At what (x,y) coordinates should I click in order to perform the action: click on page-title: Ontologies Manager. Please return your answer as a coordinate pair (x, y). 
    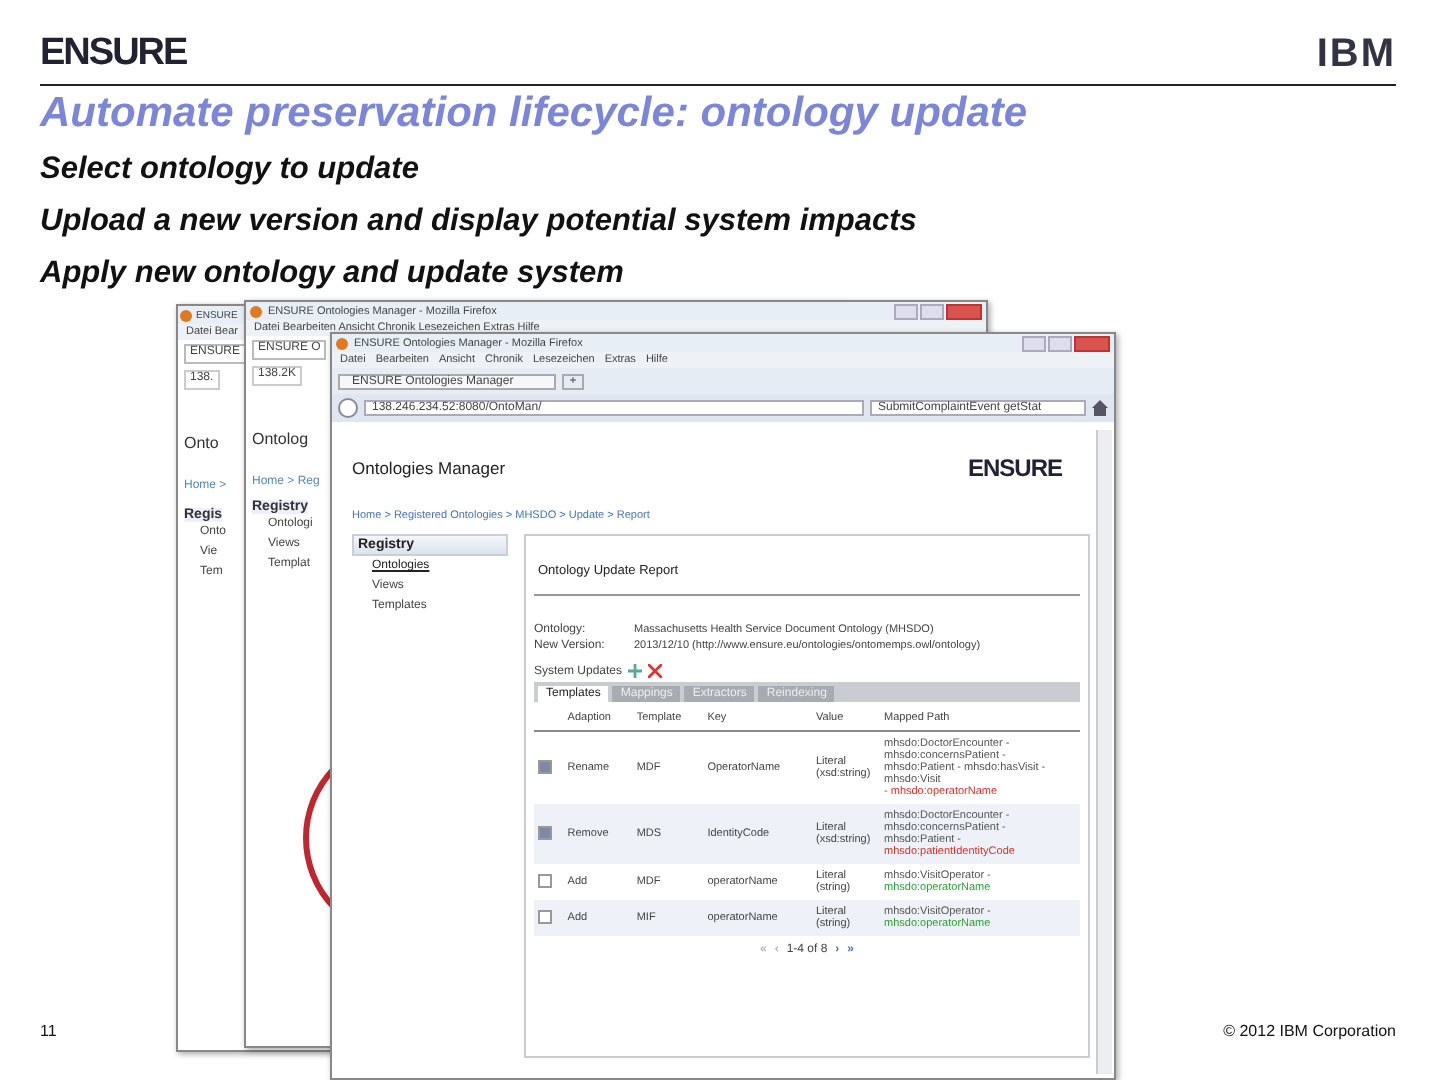
    Looking at the image, I should click on (429, 468).